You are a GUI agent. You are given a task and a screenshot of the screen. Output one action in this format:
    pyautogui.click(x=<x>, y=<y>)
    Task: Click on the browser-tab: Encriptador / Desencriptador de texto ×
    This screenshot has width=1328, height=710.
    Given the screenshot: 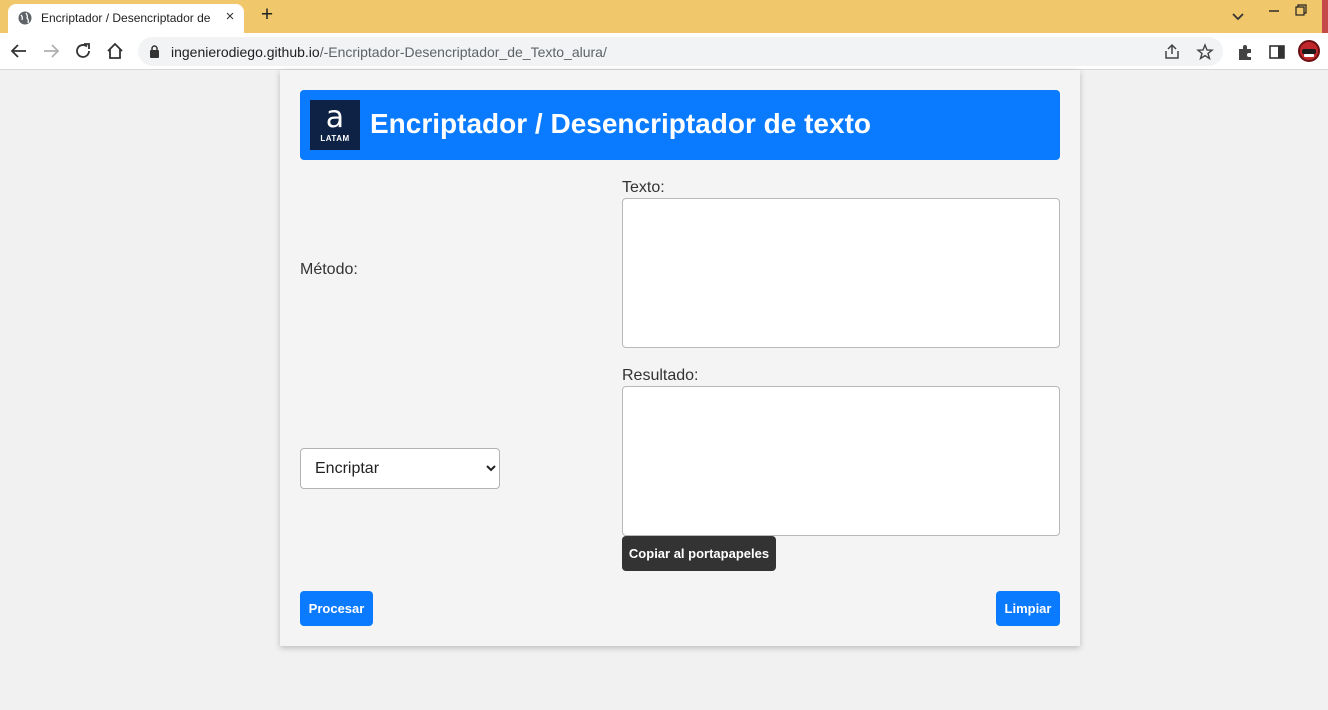 What is the action you would take?
    pyautogui.click(x=126, y=18)
    